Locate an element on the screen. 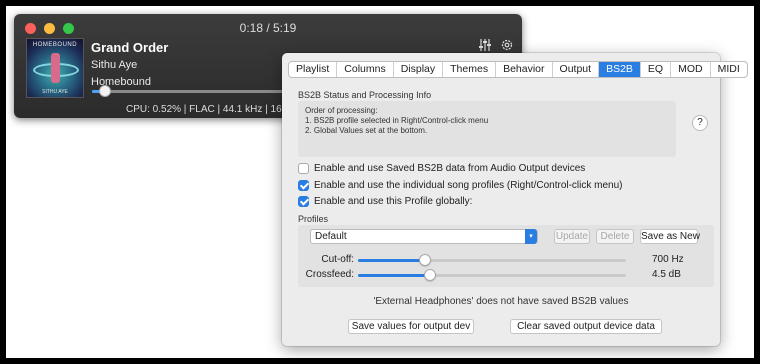 The image size is (760, 364). checkbox-saved-output is located at coordinates (303, 168).